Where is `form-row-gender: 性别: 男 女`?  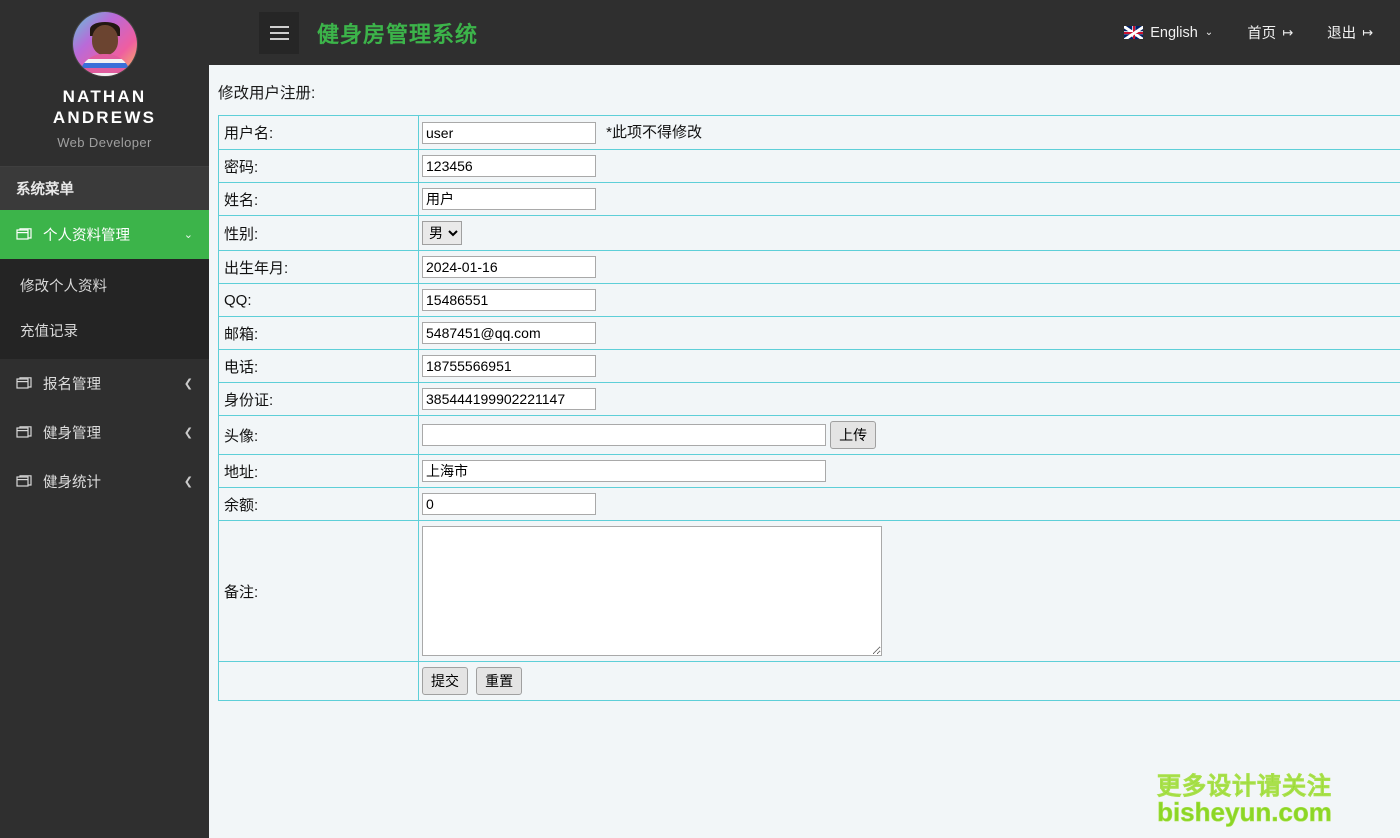
form-row-gender: 性别: 男 女 is located at coordinates (809, 233).